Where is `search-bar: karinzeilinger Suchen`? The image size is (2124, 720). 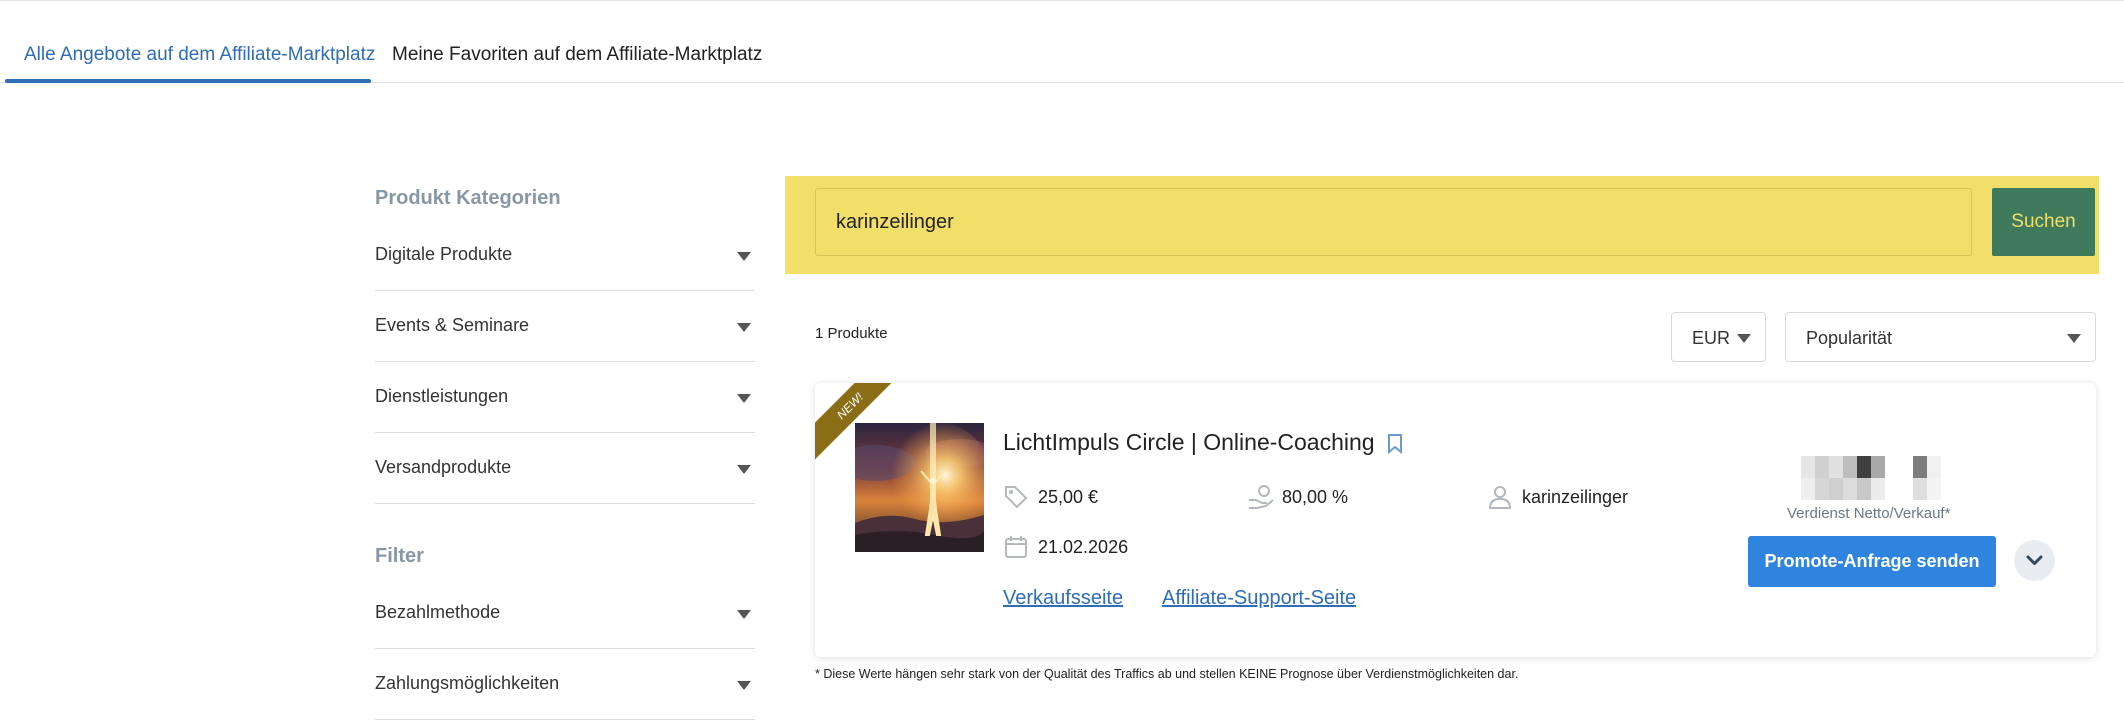
search-bar: karinzeilinger Suchen is located at coordinates (1442, 225).